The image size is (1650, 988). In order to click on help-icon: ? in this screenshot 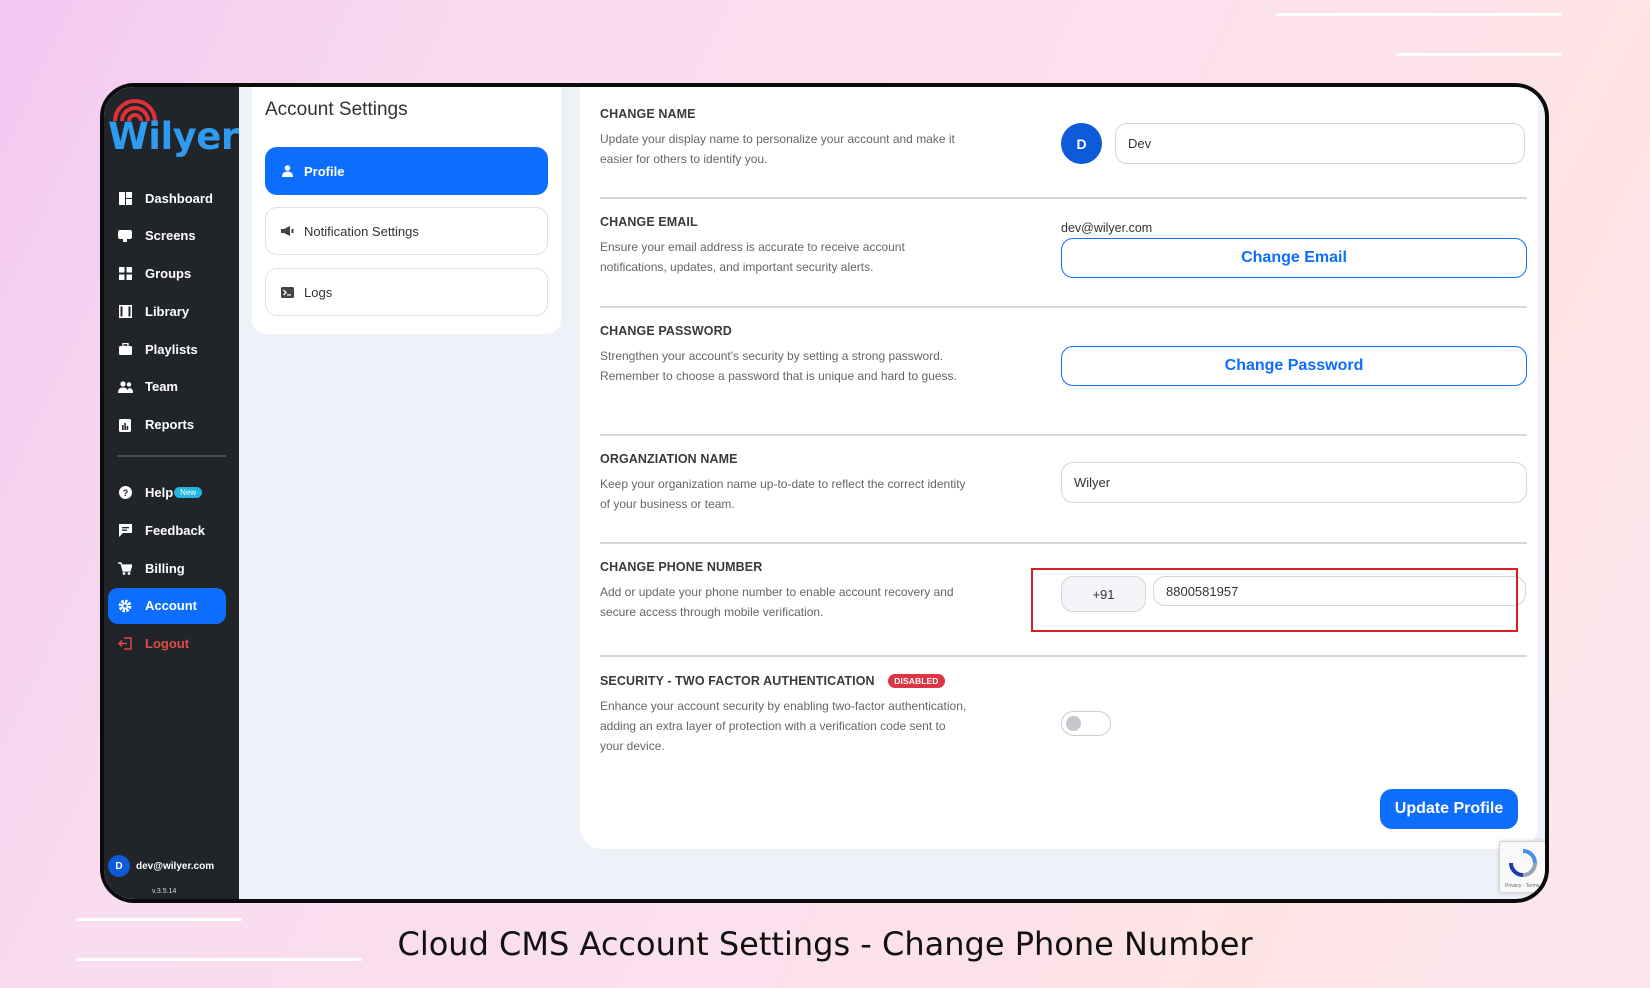, I will do `click(125, 493)`.